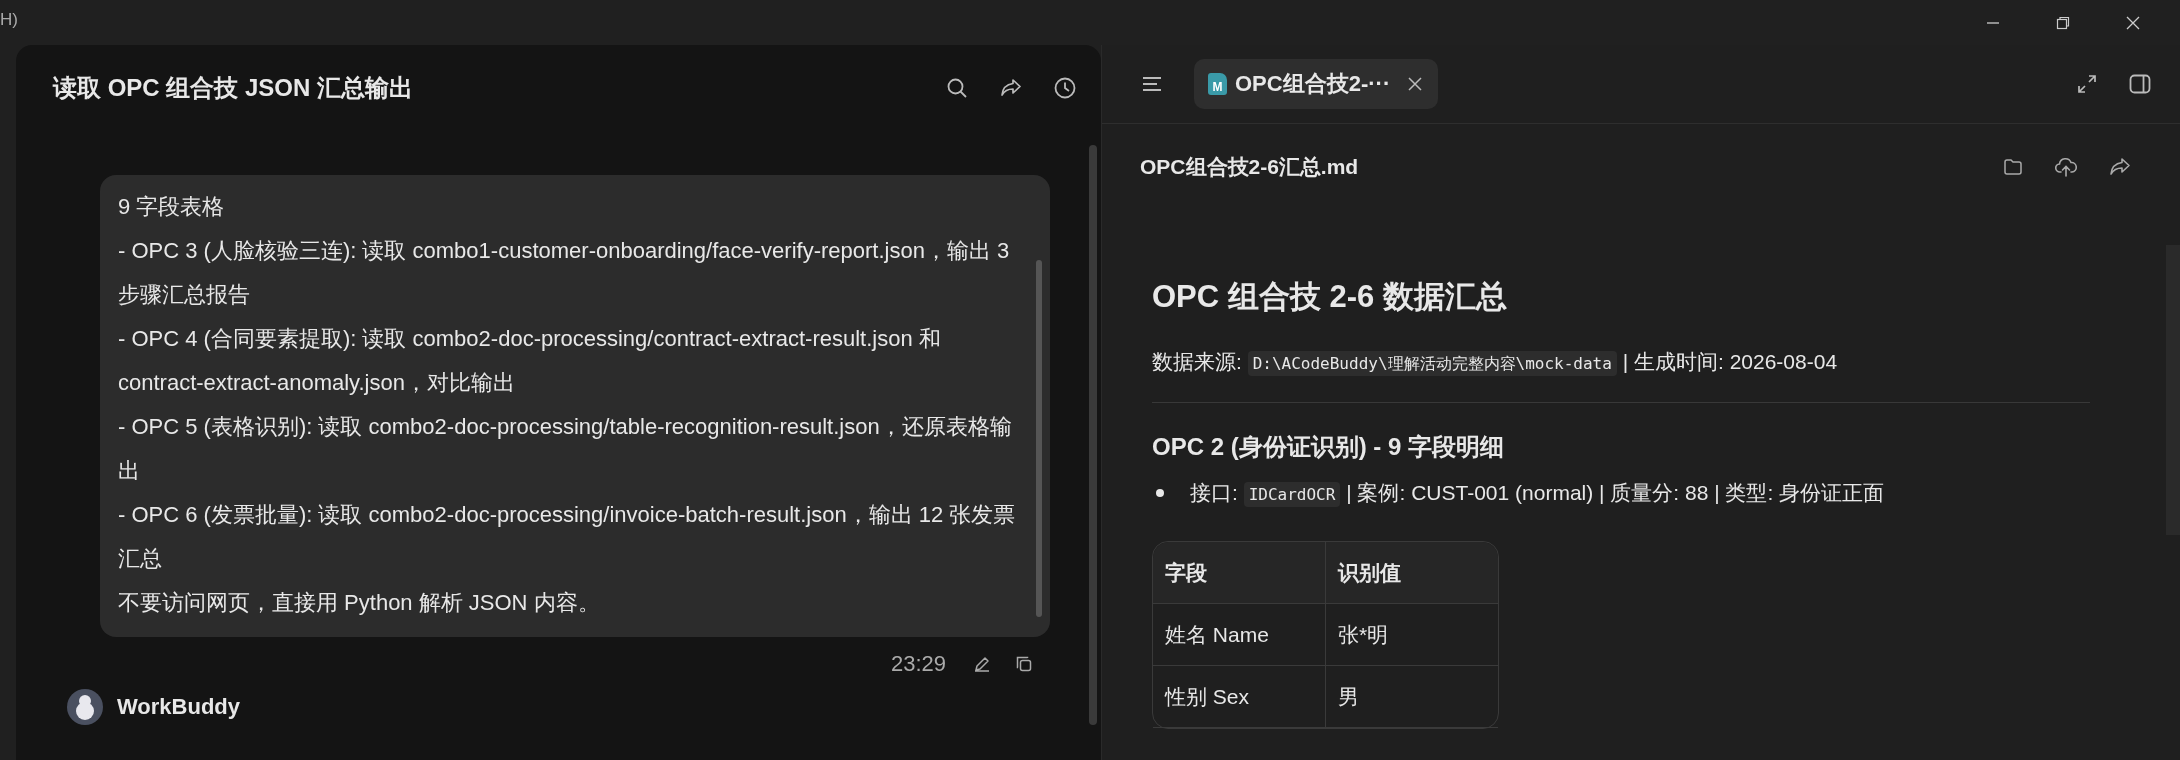  Describe the element at coordinates (1217, 84) in the screenshot. I see `markdown-file-icon: M` at that location.